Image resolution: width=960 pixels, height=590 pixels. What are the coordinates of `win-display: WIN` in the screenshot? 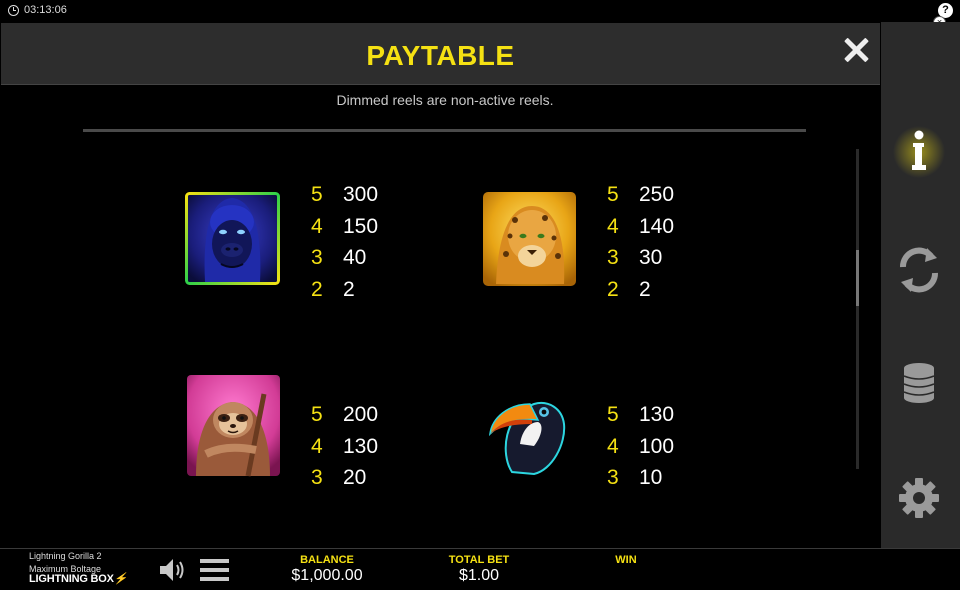 It's located at (626, 560).